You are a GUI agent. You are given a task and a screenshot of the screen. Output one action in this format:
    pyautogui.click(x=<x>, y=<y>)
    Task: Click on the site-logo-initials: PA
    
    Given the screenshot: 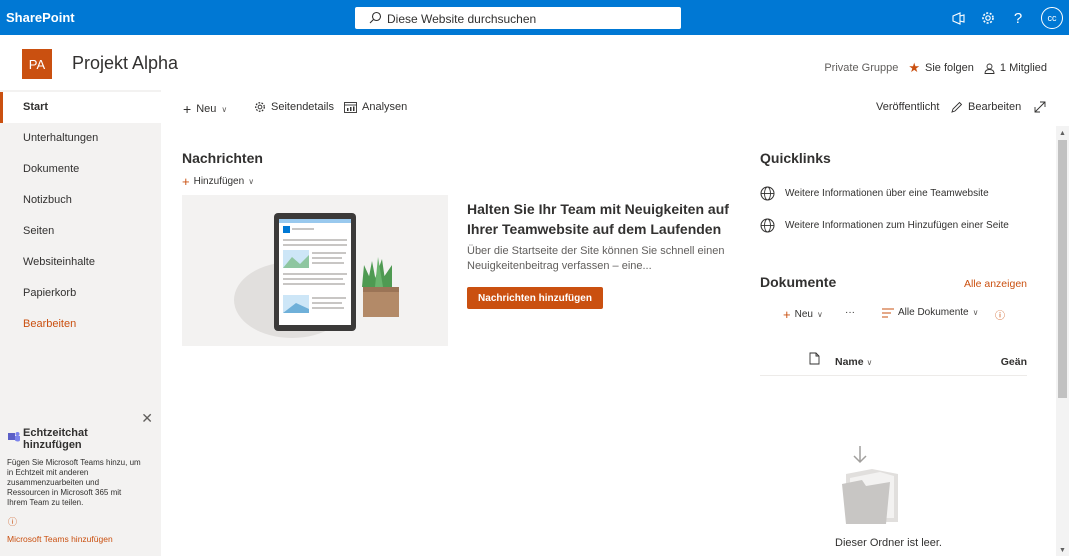 What is the action you would take?
    pyautogui.click(x=37, y=64)
    